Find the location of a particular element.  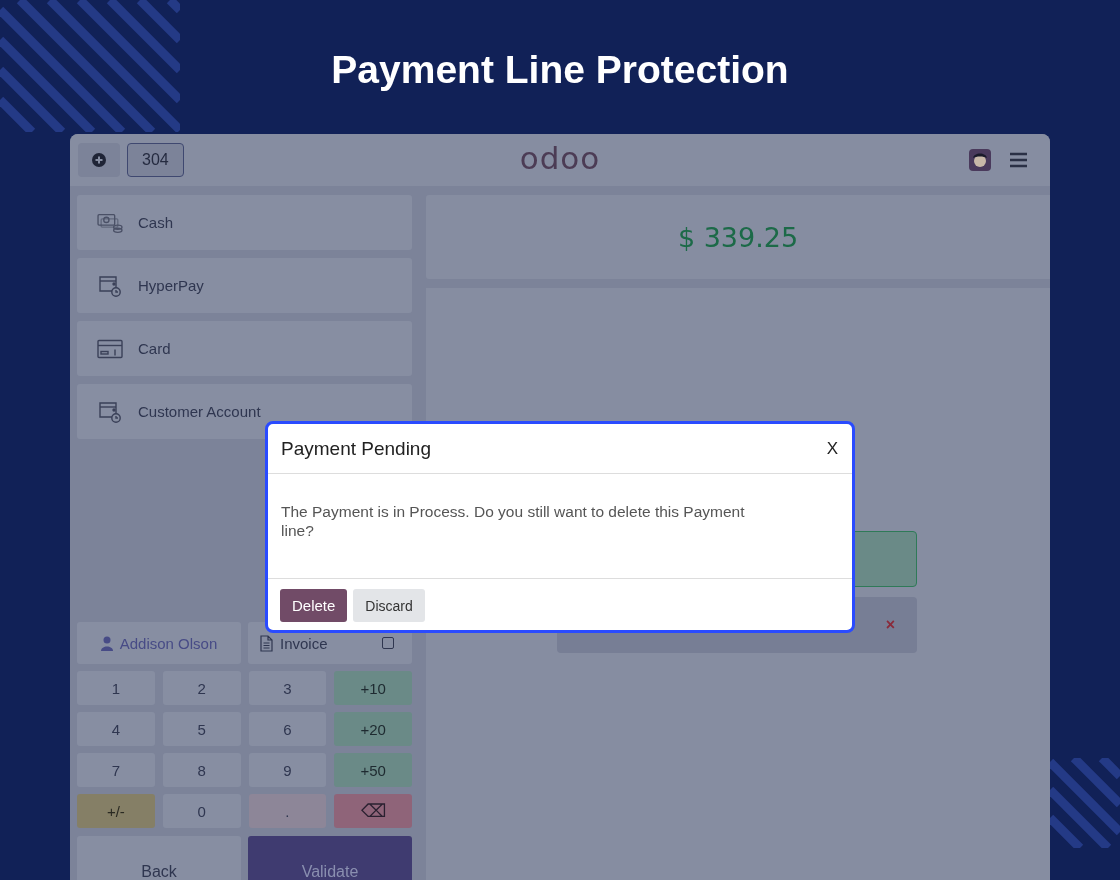

numpad-key: 3 is located at coordinates (287, 688).